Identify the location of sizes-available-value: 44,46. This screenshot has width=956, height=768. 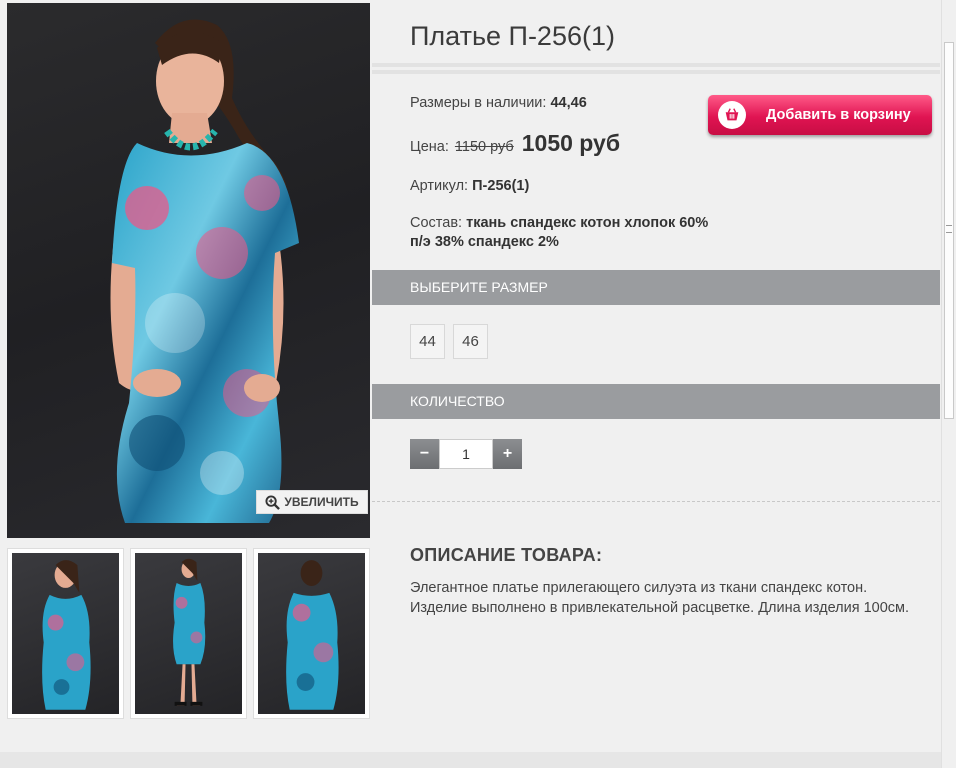
(568, 103).